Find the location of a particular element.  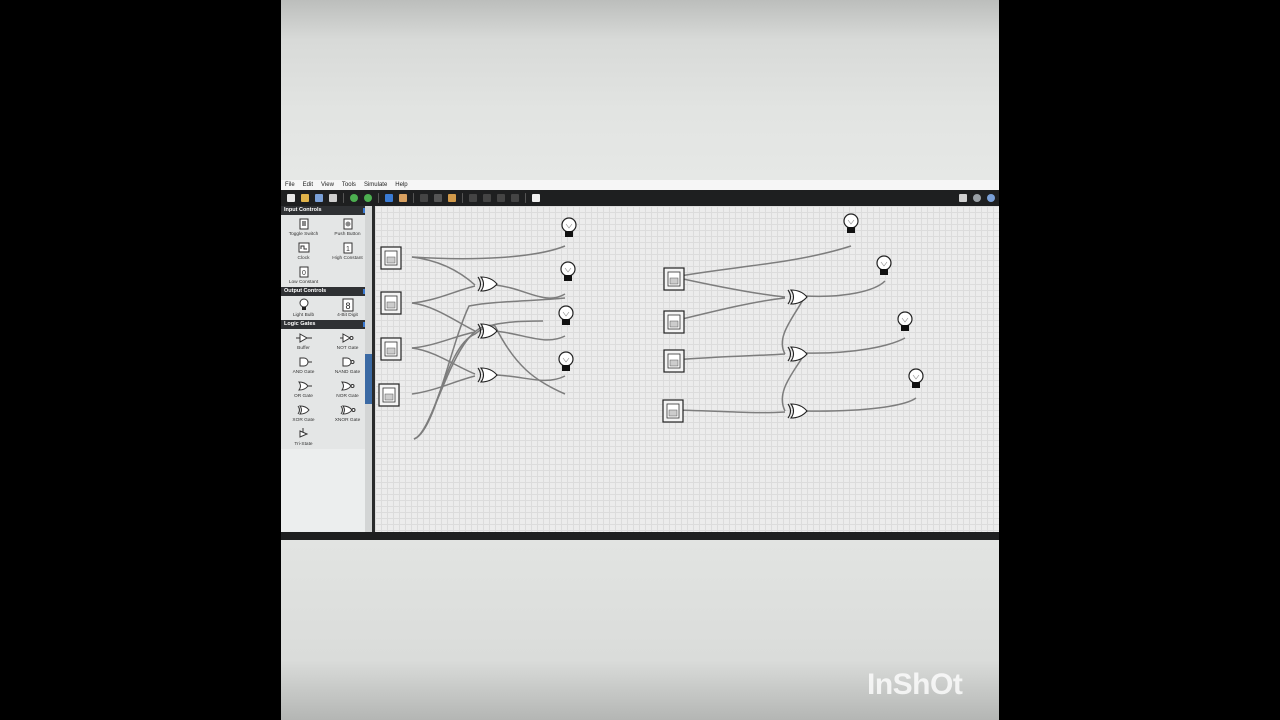

tool-buffer: Buffer is located at coordinates (303, 341).